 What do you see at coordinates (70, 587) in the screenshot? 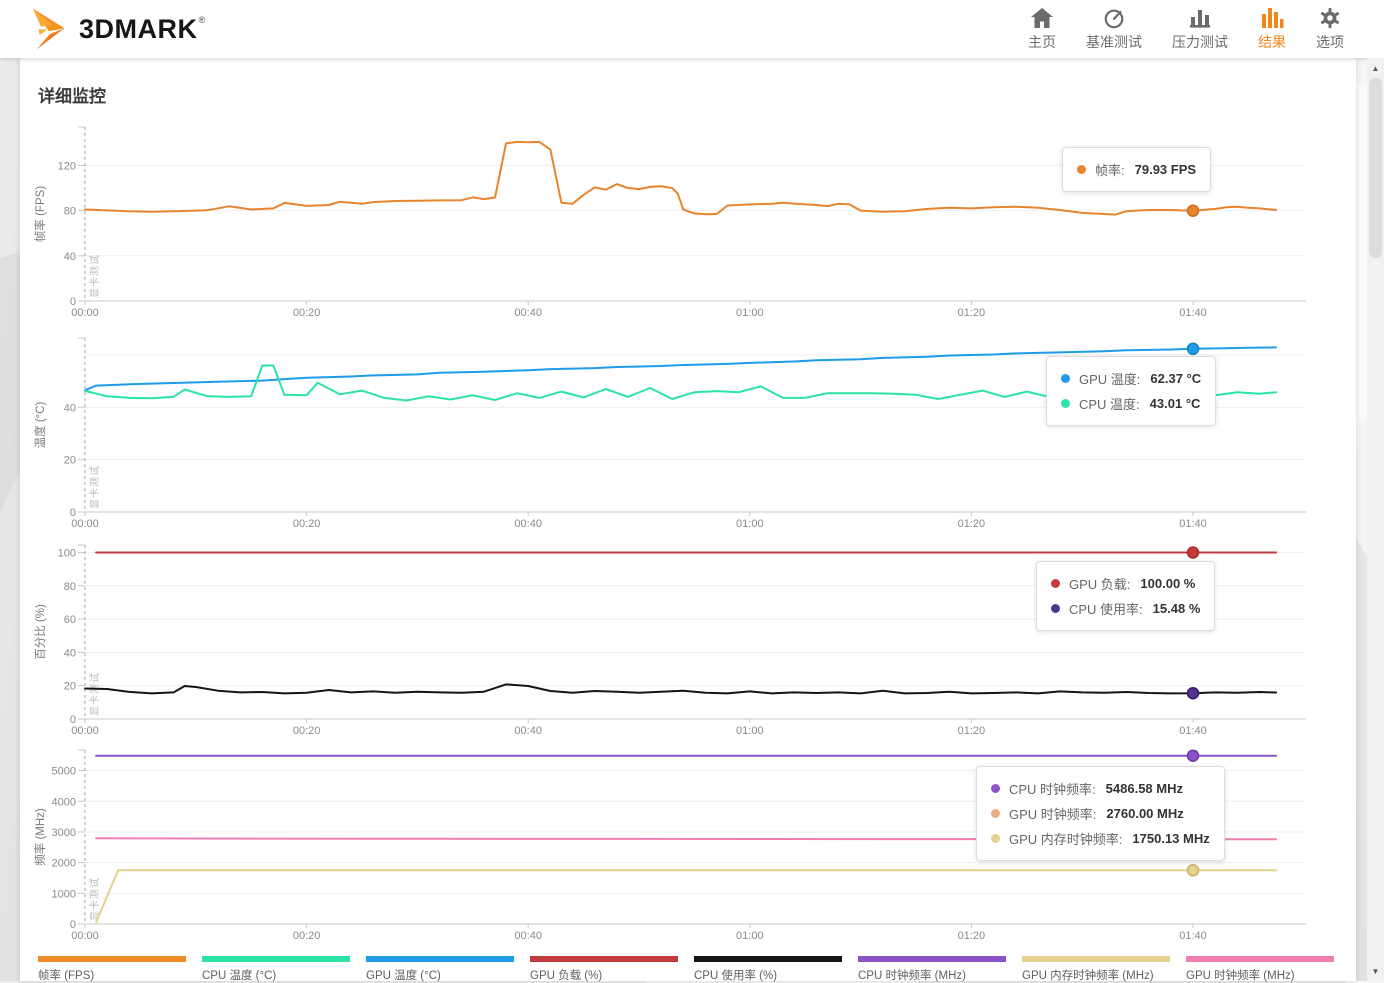
I see `svg-text: 80` at bounding box center [70, 587].